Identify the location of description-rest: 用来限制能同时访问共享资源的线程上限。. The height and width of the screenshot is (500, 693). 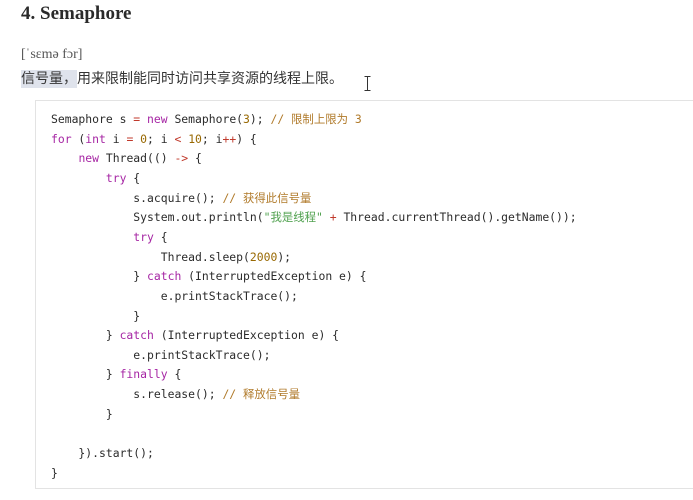
(210, 79).